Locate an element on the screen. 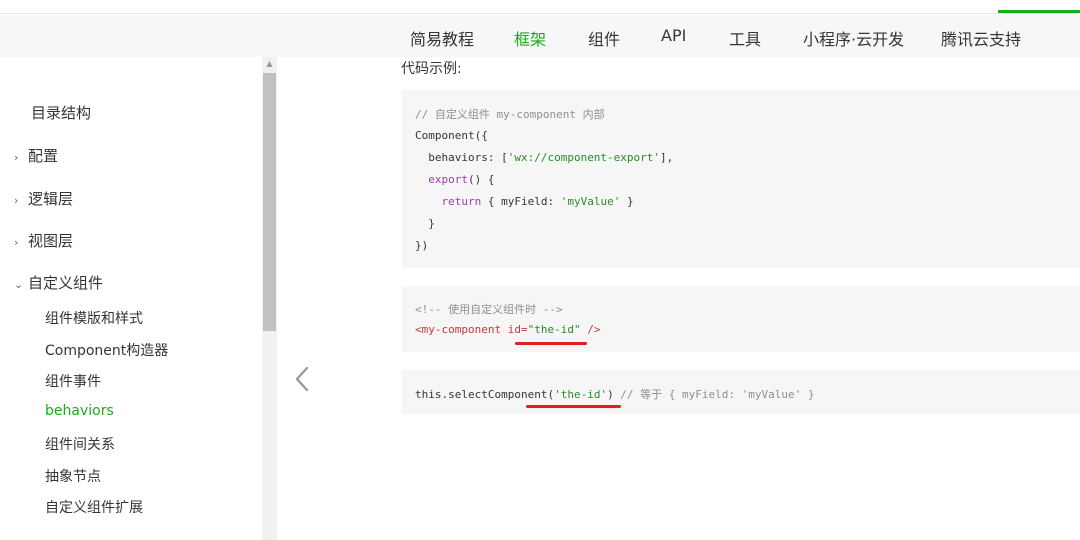 The height and width of the screenshot is (540, 1080). sidebar-item-label: 视图层 is located at coordinates (51, 241).